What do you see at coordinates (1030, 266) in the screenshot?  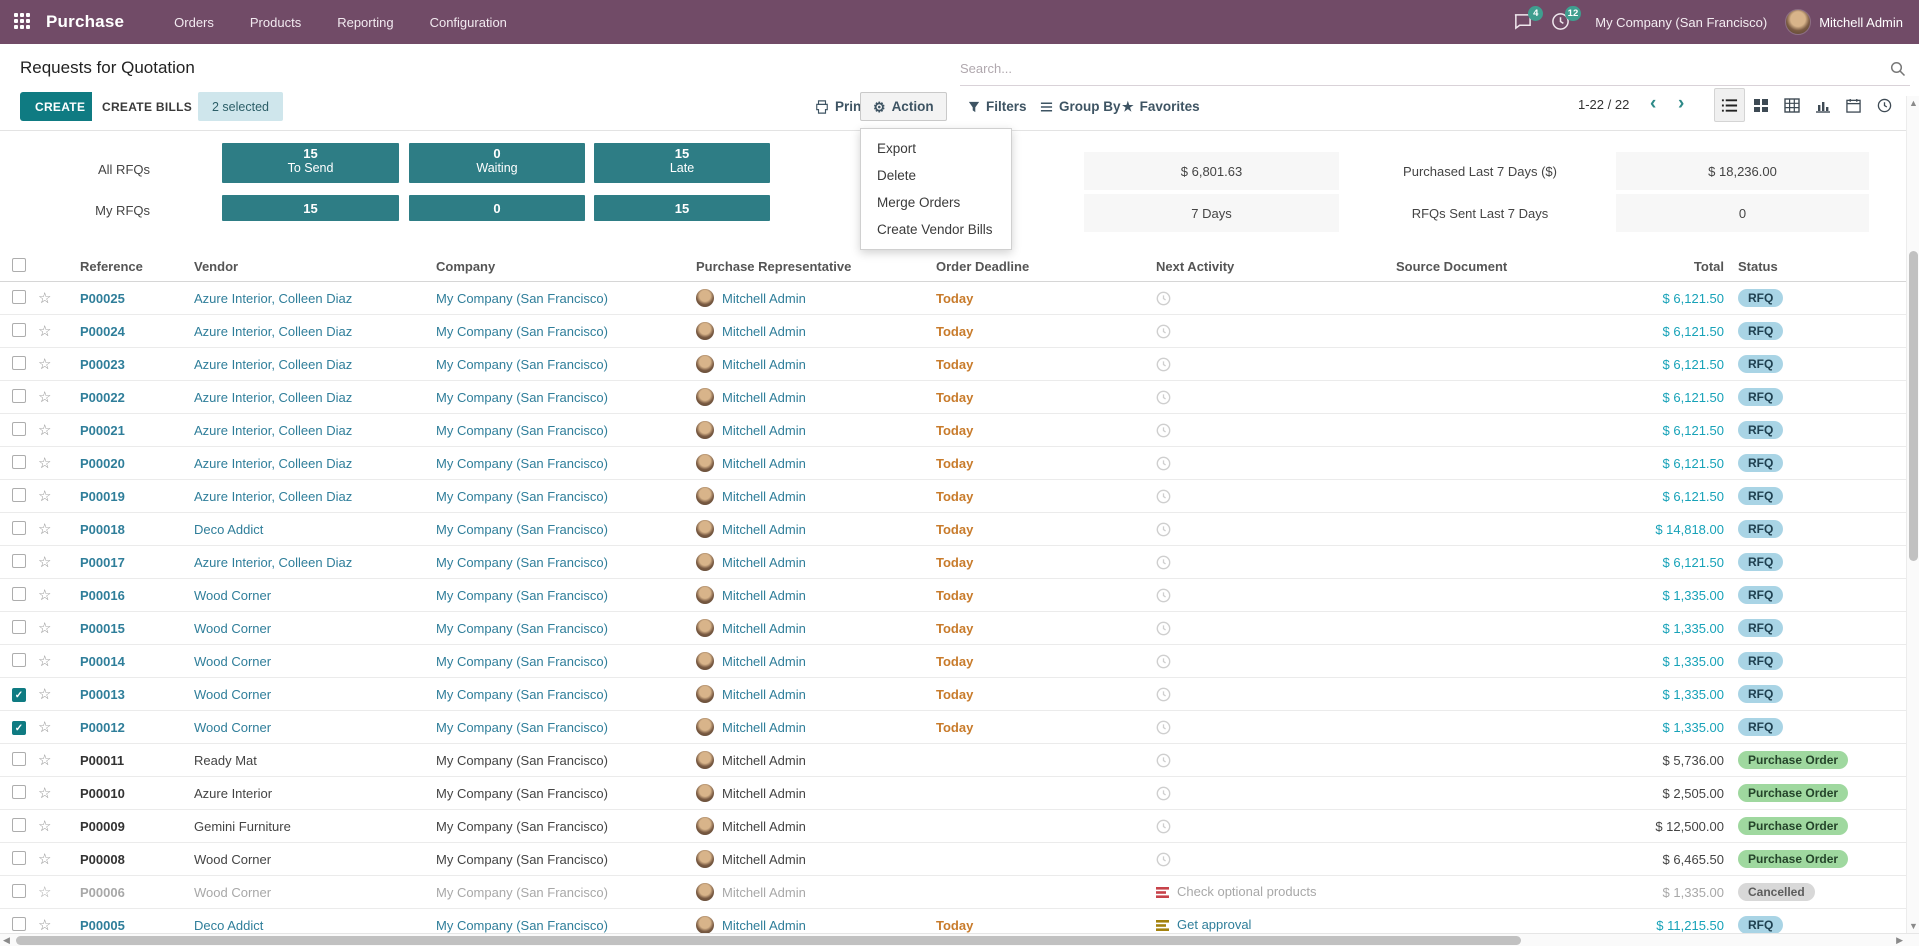 I see `col-order-deadline: Order Deadline` at bounding box center [1030, 266].